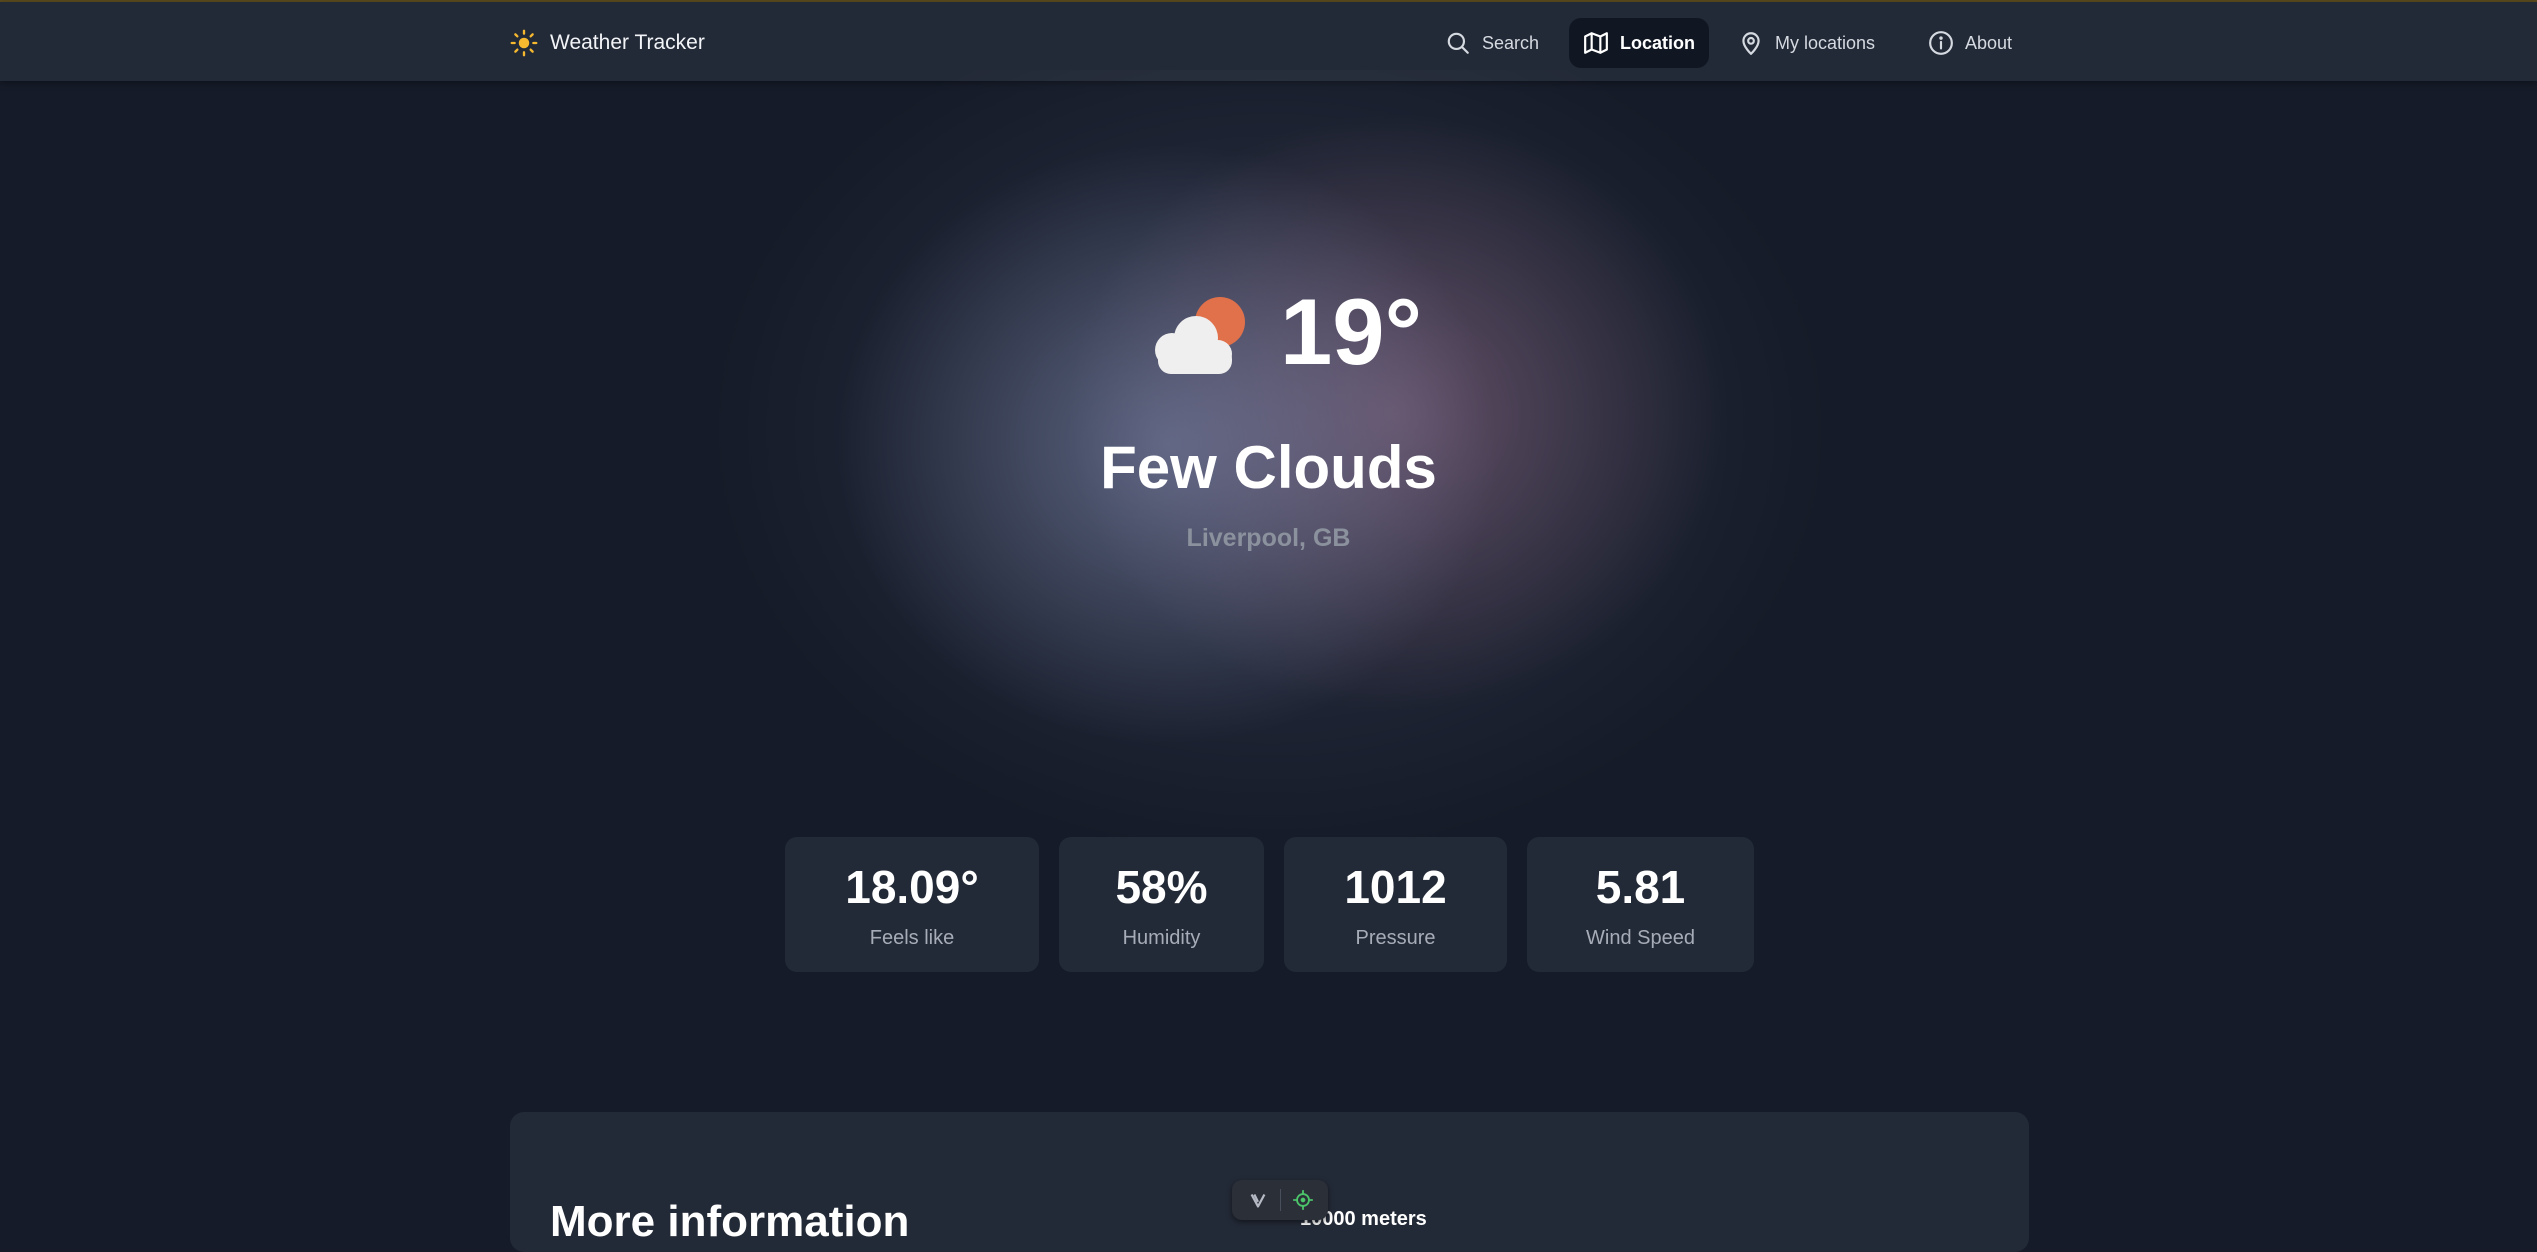 The width and height of the screenshot is (2537, 1252). What do you see at coordinates (1303, 1200) in the screenshot?
I see `crosshair-icon` at bounding box center [1303, 1200].